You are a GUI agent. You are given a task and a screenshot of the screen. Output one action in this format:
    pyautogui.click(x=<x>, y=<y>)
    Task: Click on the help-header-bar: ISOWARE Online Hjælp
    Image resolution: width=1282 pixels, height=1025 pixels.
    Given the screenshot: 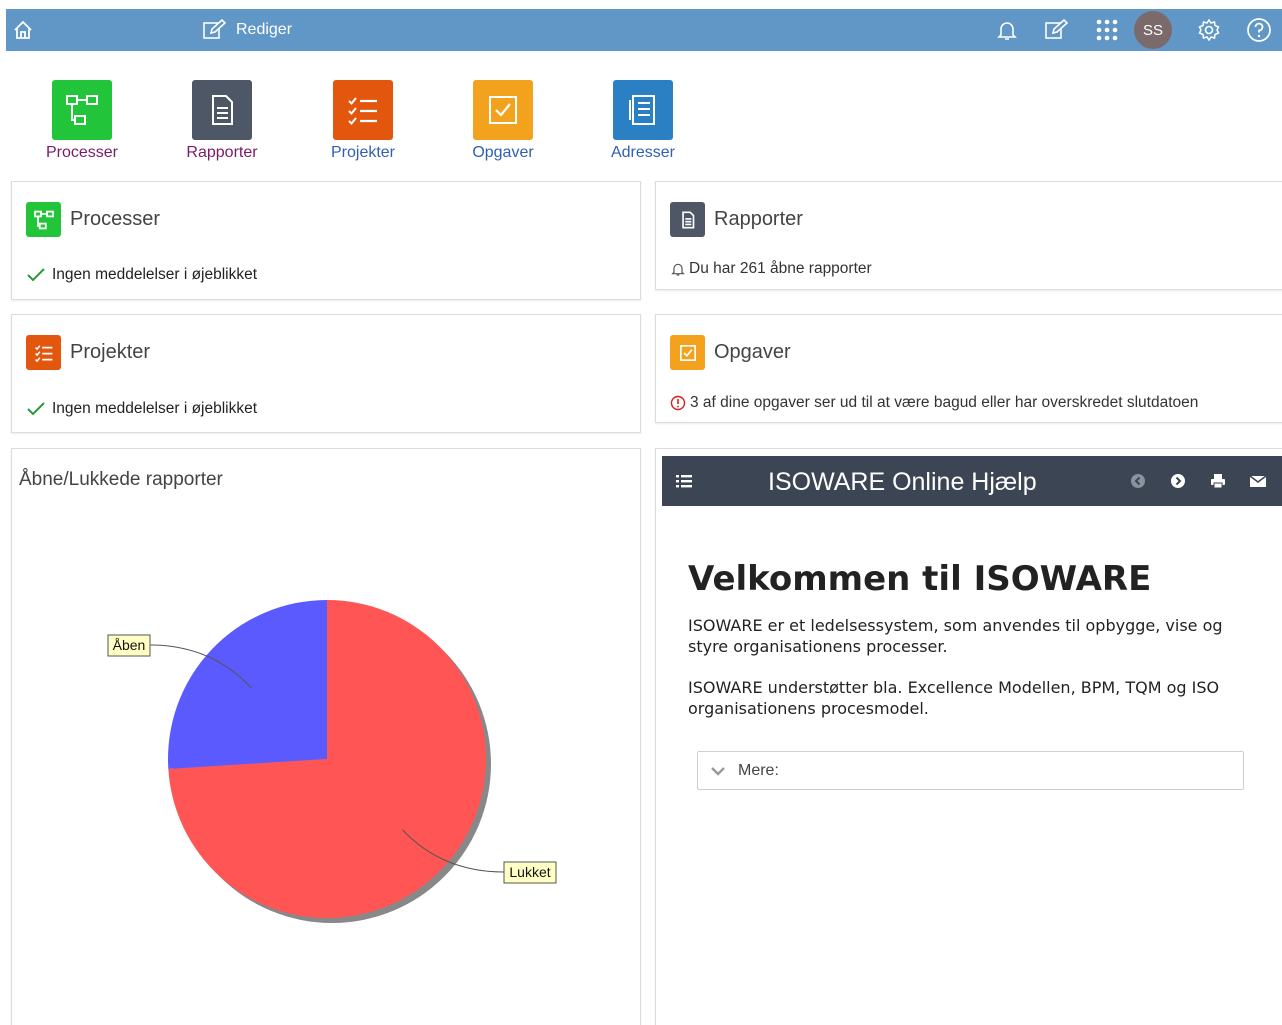 What is the action you would take?
    pyautogui.click(x=972, y=481)
    